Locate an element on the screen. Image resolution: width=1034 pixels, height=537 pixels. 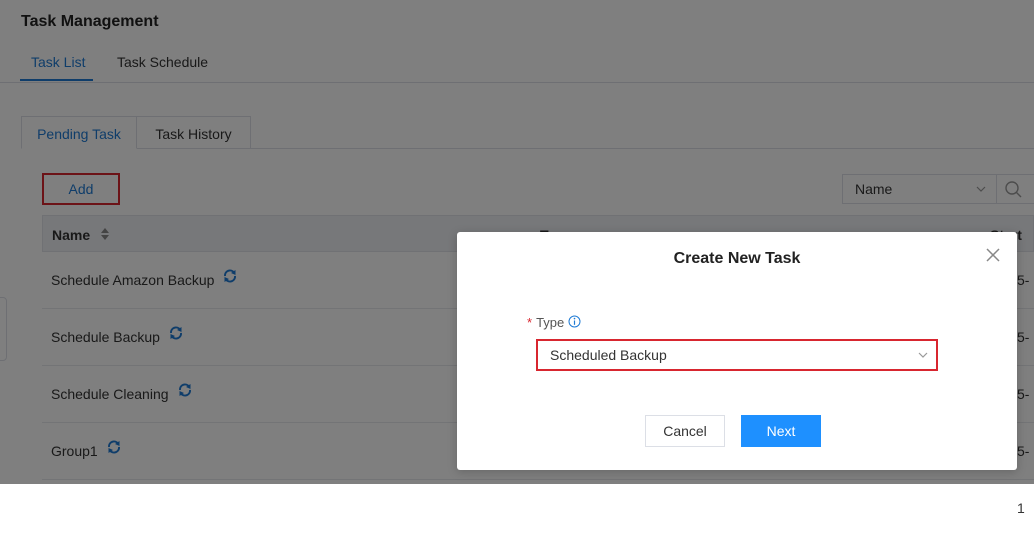
chevron-down-icon is located at coordinates (923, 361).